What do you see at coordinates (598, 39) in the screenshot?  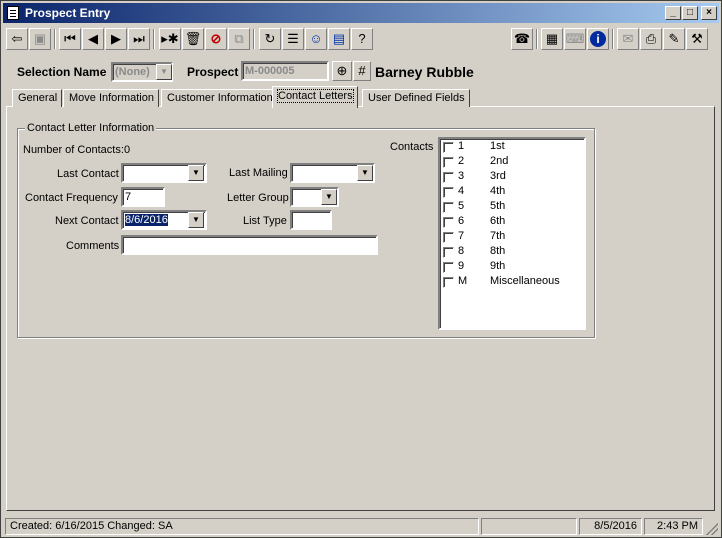 I see `info-icon: i` at bounding box center [598, 39].